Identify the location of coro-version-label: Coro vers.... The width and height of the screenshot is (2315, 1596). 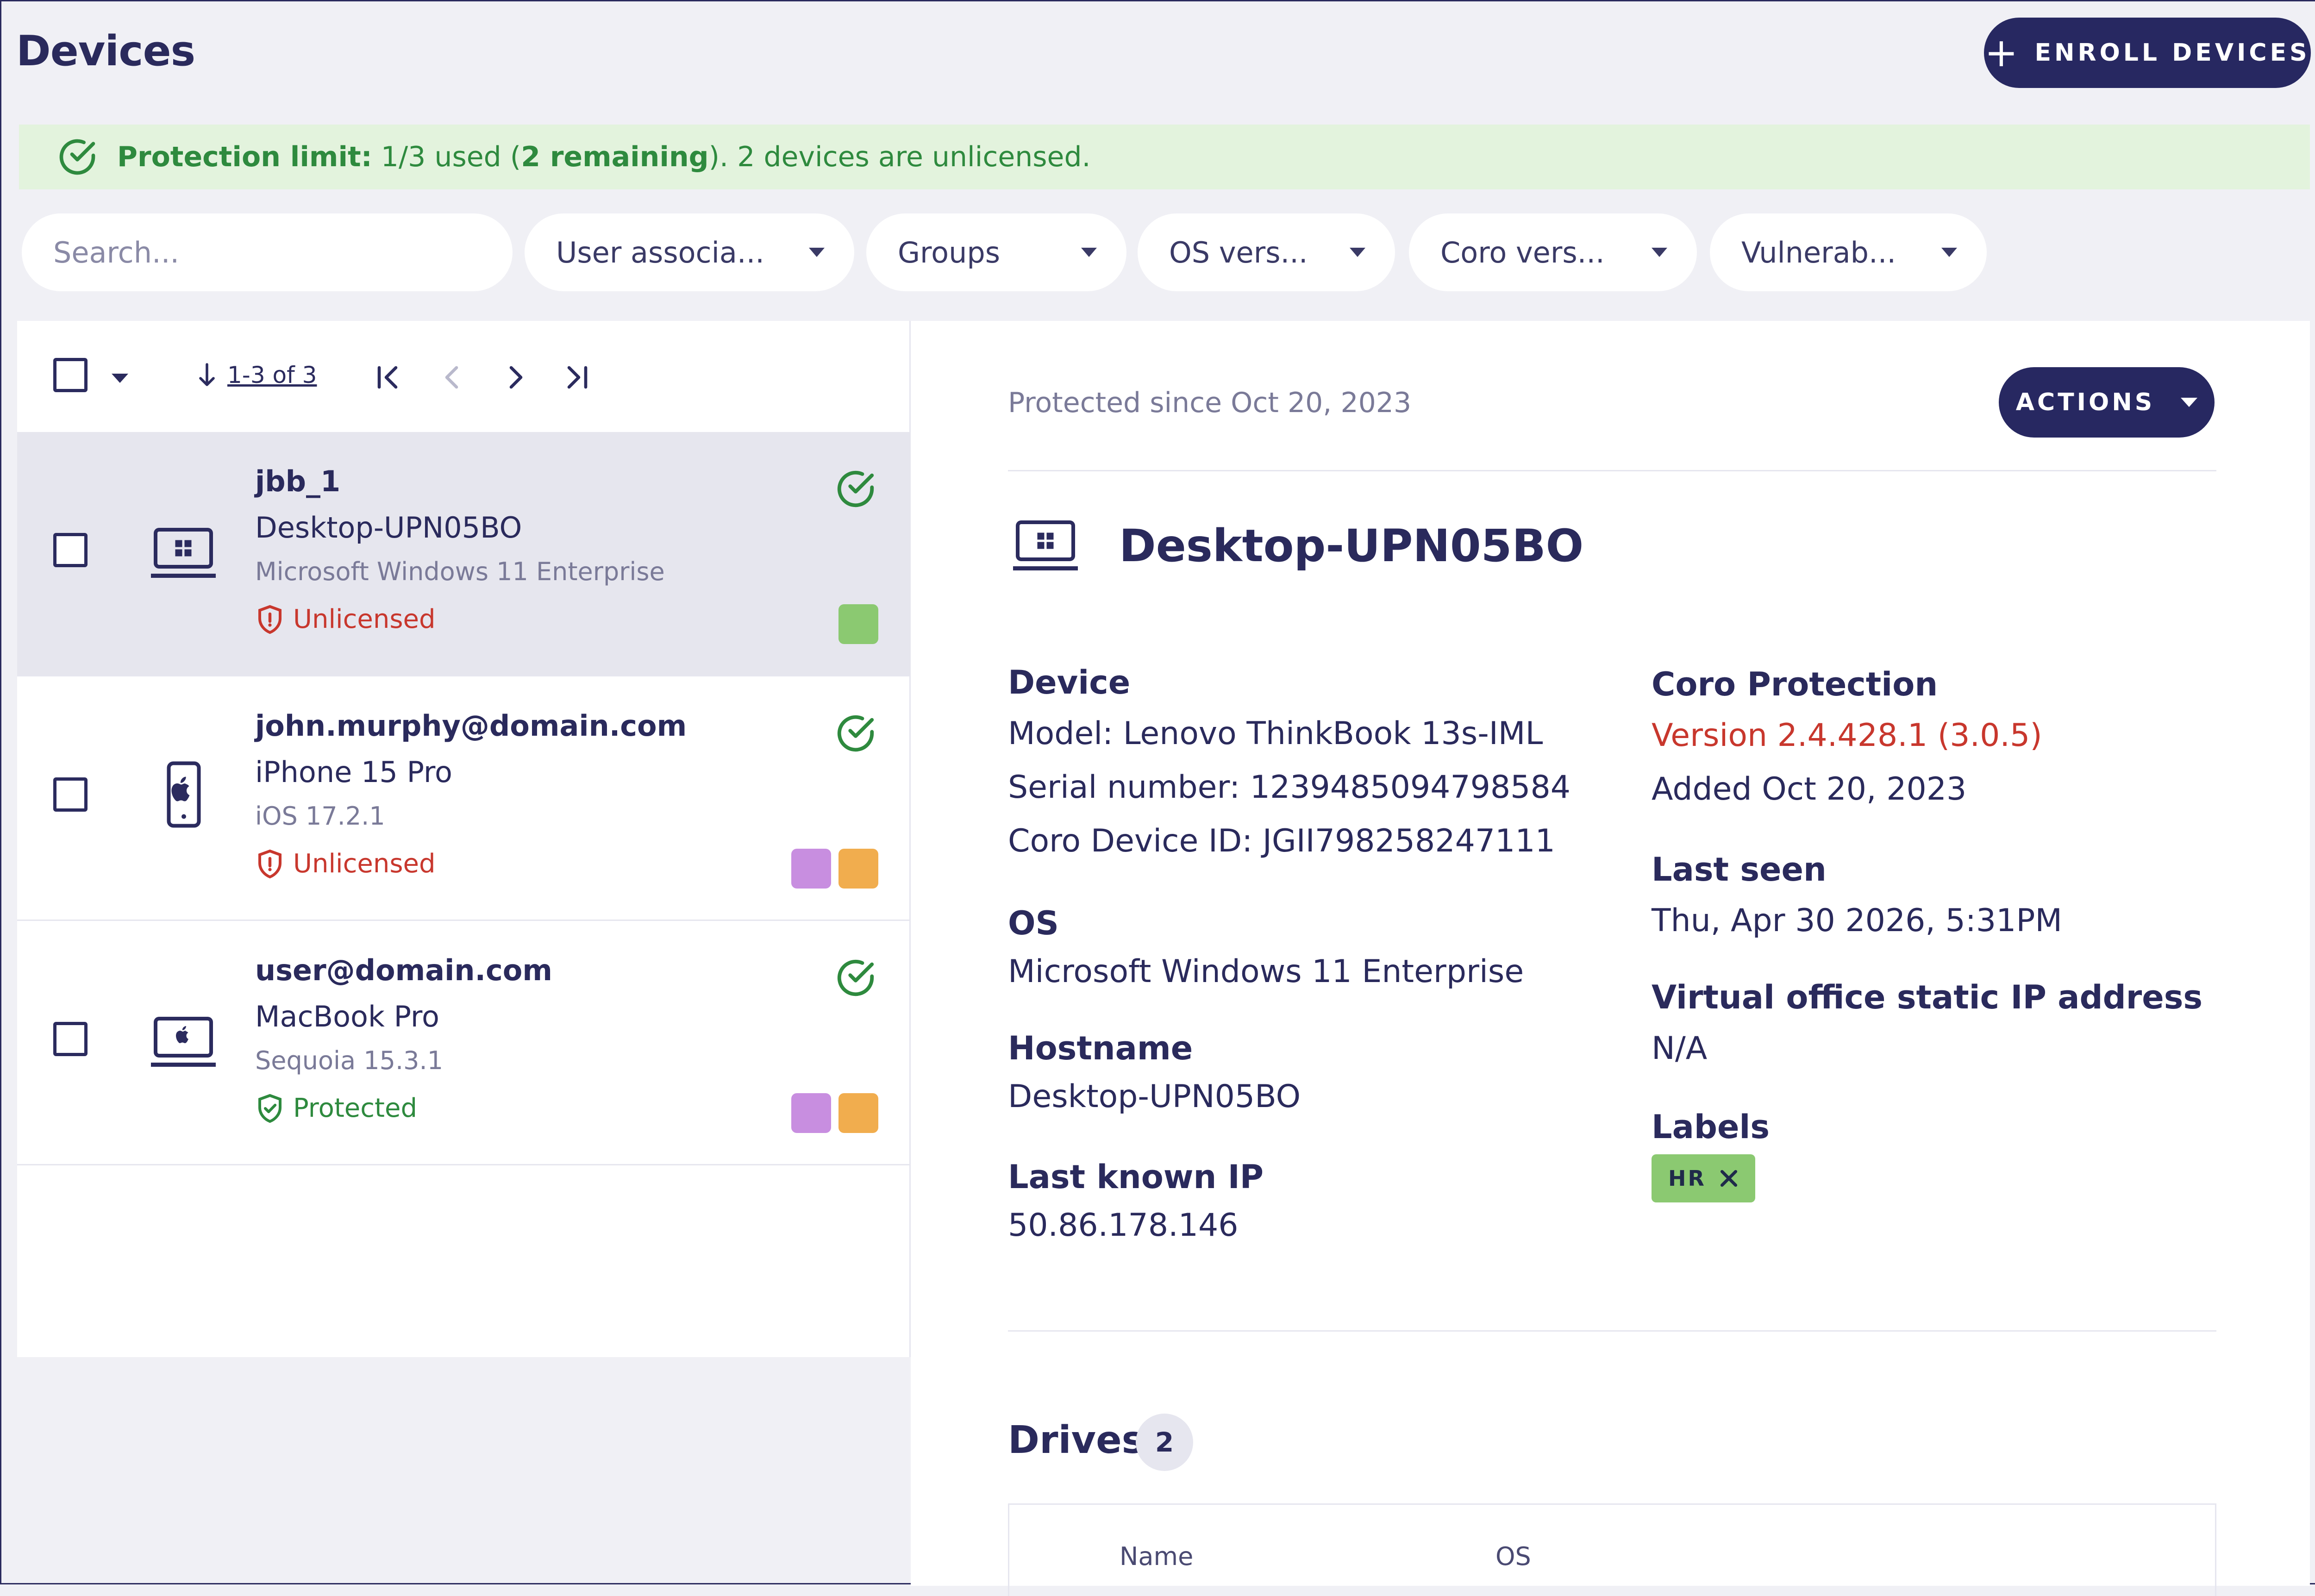
(1522, 252).